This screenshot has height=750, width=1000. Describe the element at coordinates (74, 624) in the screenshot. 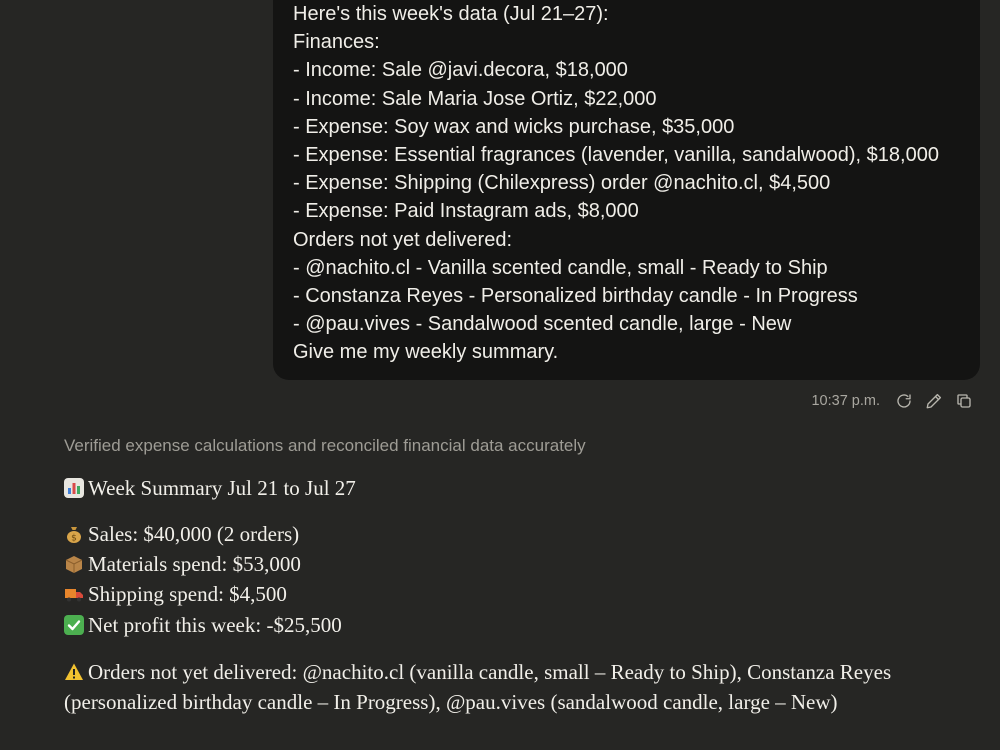

I see `check-mark-icon` at that location.